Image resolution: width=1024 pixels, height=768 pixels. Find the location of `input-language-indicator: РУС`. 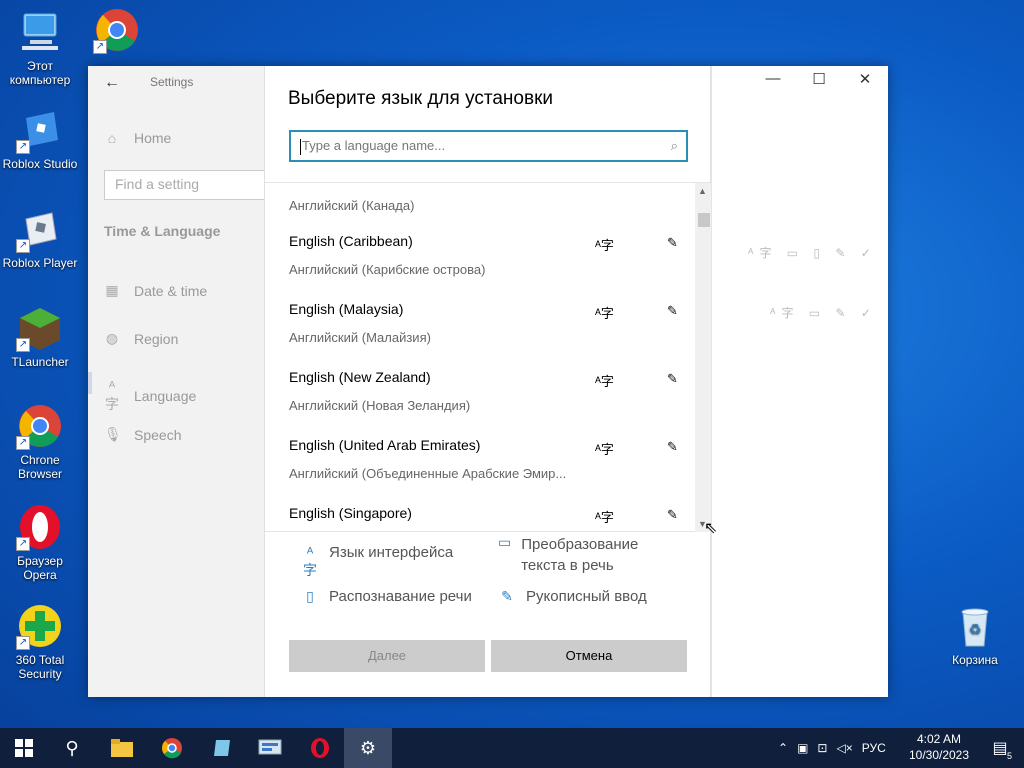

input-language-indicator: РУС is located at coordinates (874, 748).